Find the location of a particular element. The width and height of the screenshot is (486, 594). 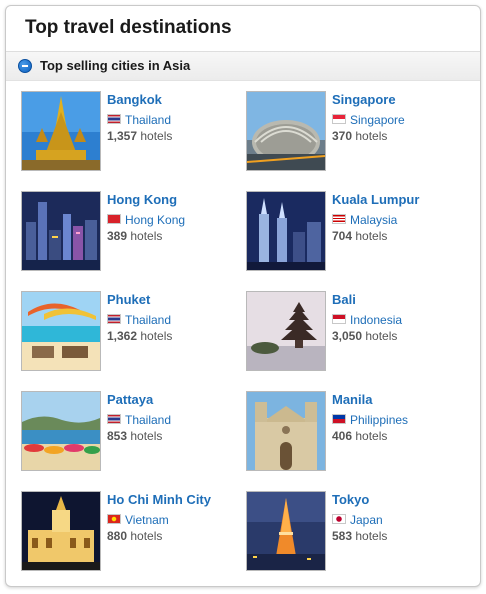

city-item-pattaya: Pattaya Thailand 853 hotels is located at coordinates (131, 432).